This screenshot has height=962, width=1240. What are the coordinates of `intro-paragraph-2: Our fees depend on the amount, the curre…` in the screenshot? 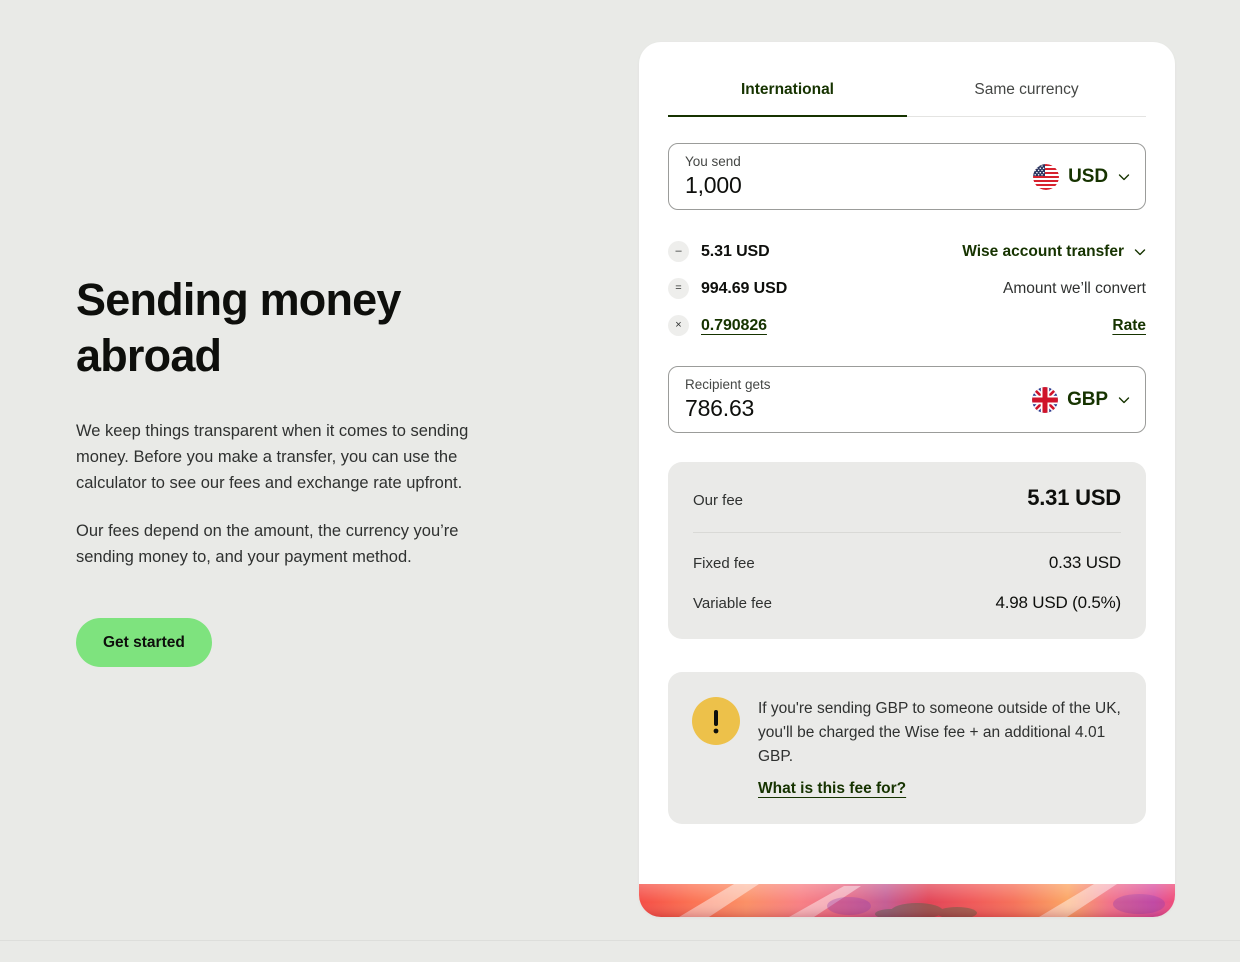 It's located at (267, 544).